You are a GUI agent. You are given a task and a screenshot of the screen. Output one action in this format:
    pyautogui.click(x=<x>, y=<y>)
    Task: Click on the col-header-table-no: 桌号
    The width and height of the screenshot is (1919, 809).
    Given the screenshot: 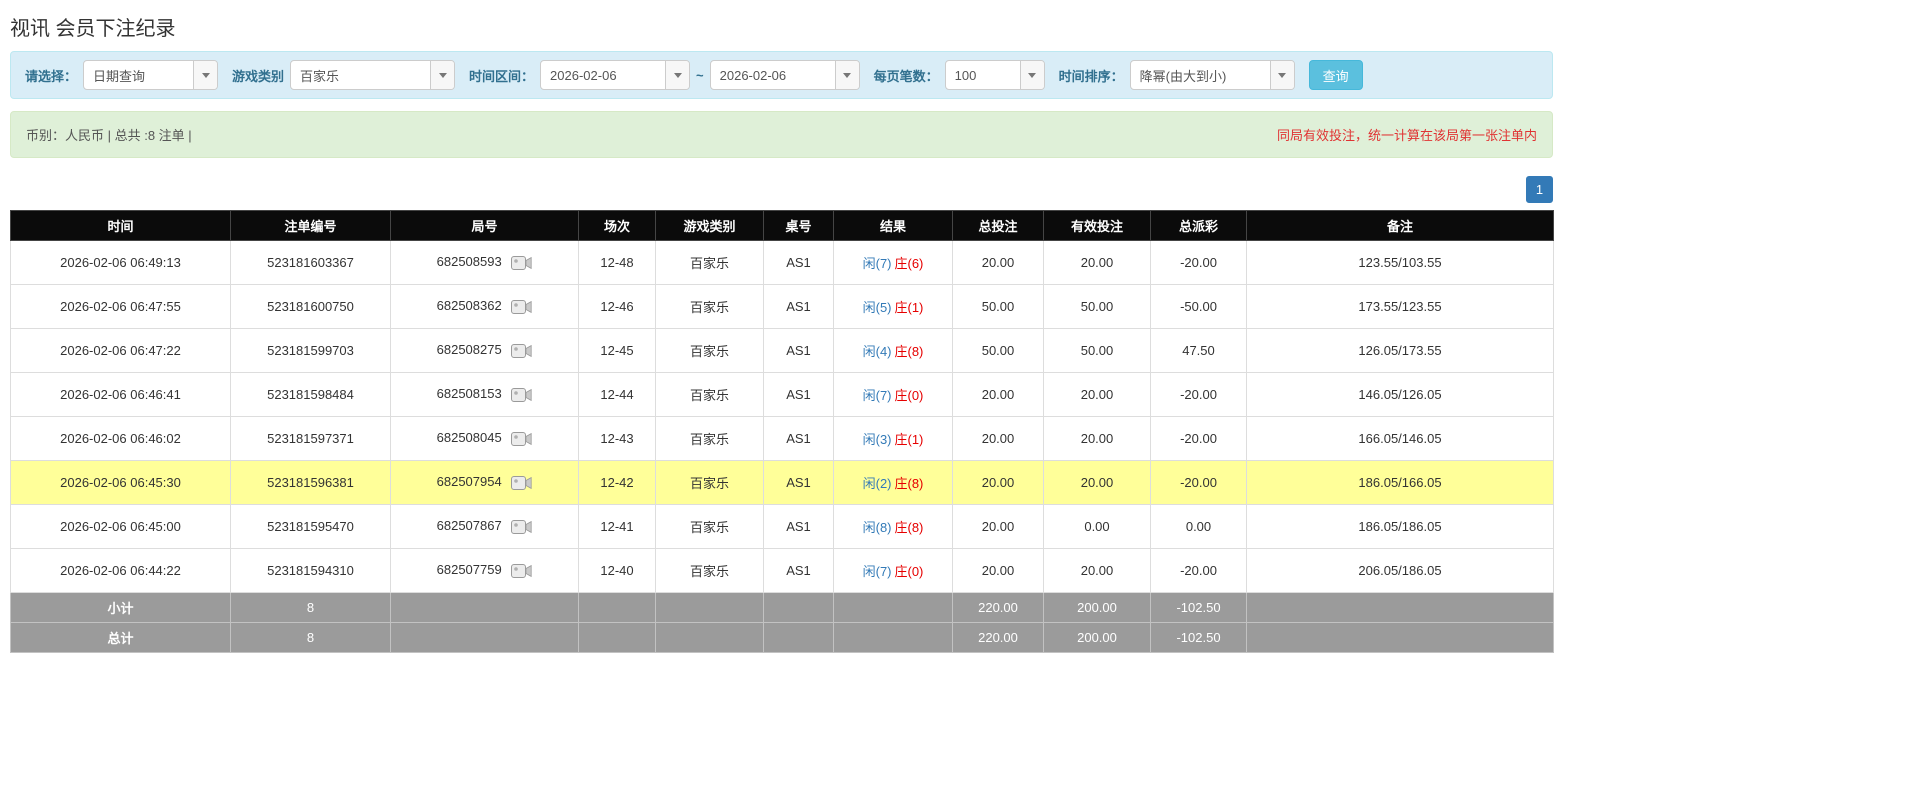 What is the action you would take?
    pyautogui.click(x=798, y=225)
    